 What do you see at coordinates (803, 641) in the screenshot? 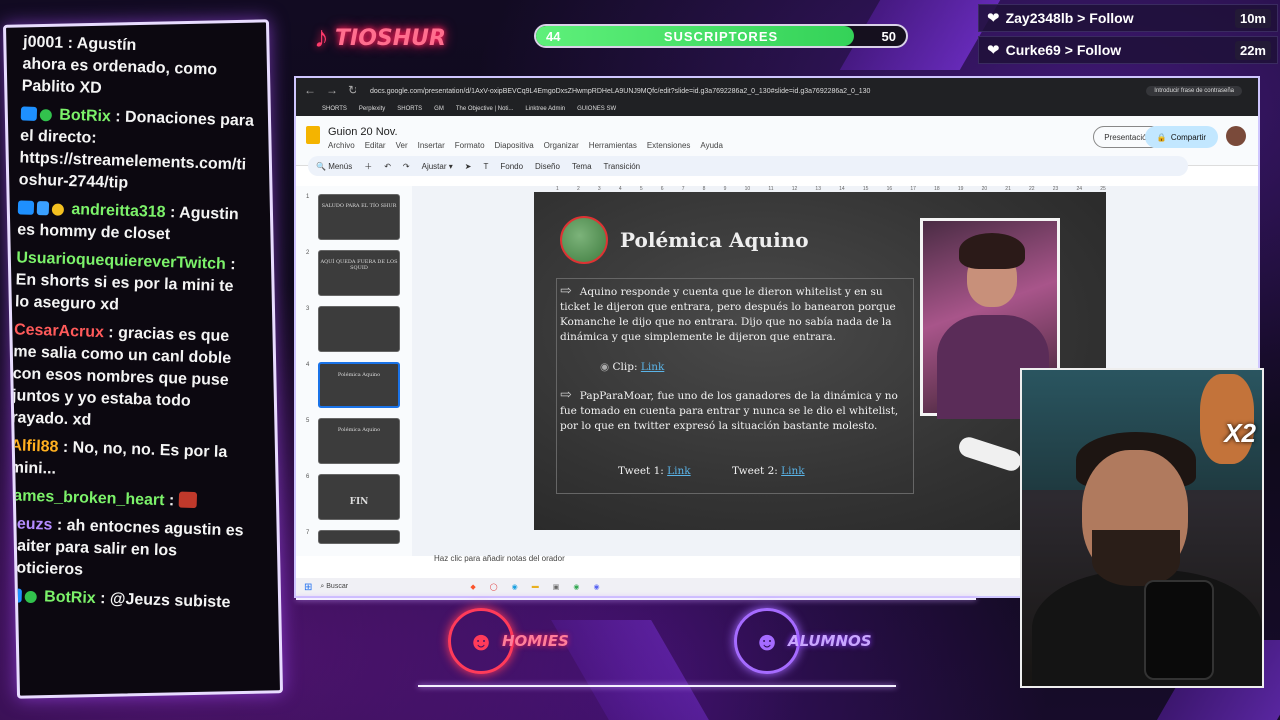
I see `alumnos-logo: ☻ ALUMNOS` at bounding box center [803, 641].